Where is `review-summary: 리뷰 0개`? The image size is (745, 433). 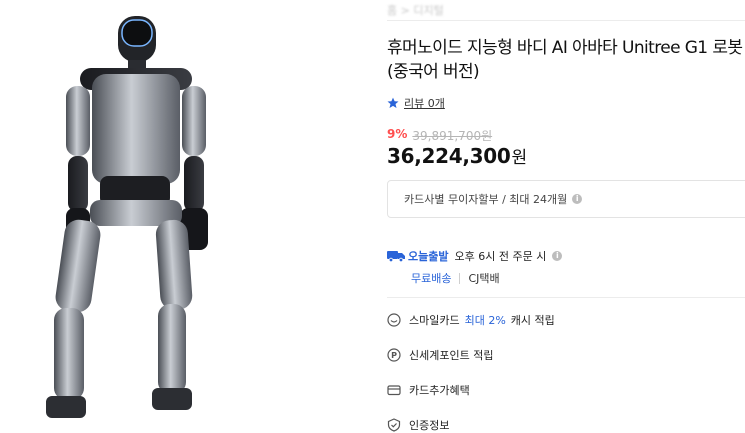
review-summary: 리뷰 0개 is located at coordinates (416, 103).